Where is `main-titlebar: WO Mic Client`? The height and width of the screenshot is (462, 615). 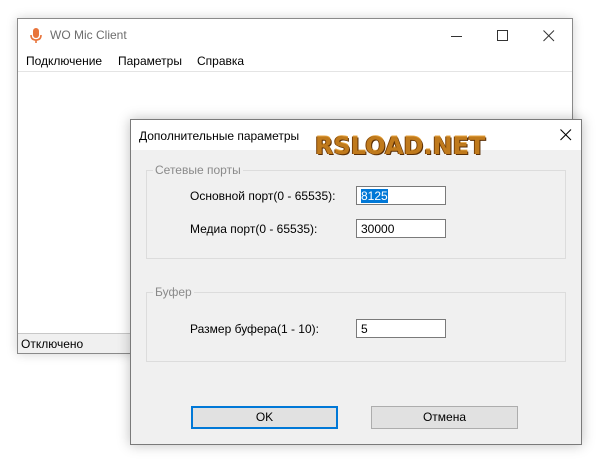
main-titlebar: WO Mic Client is located at coordinates (295, 35).